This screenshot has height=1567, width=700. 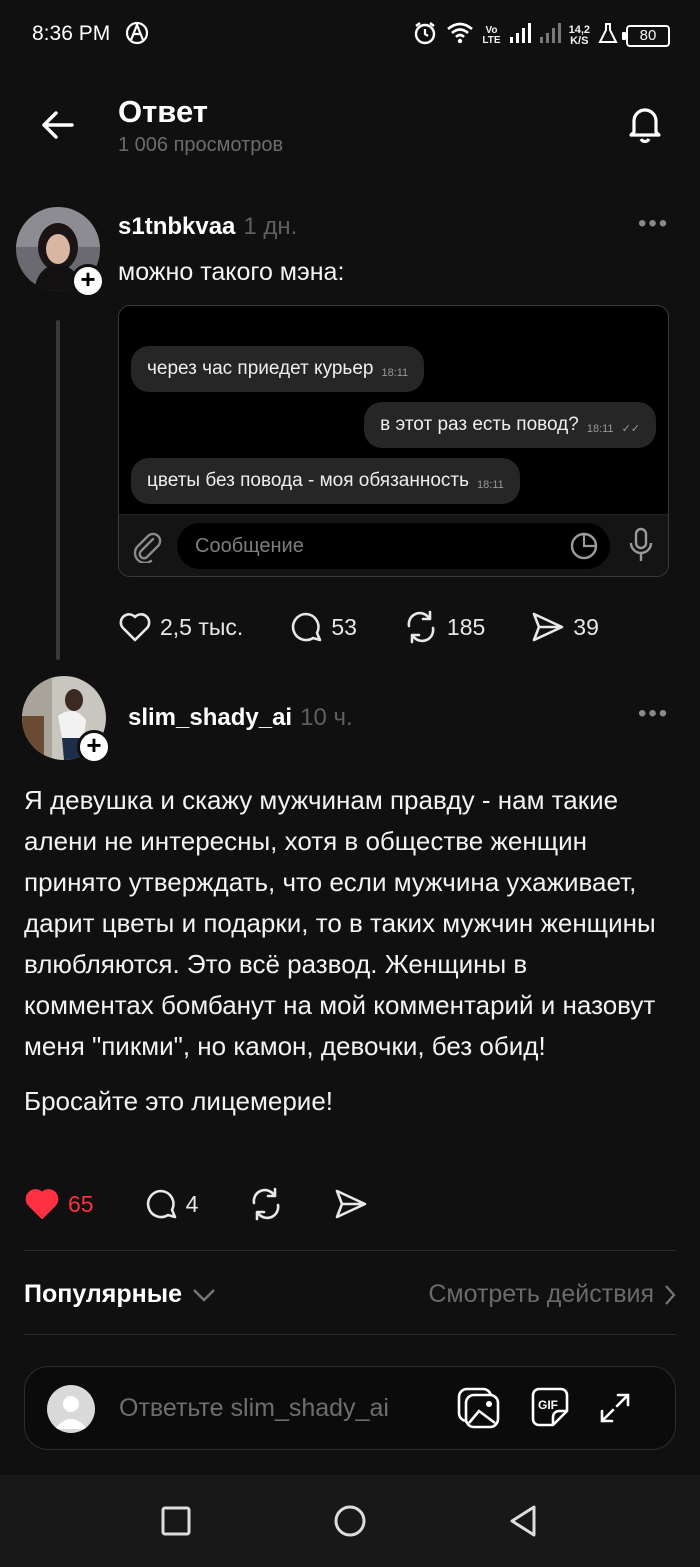 What do you see at coordinates (510, 425) in the screenshot?
I see `chat-message: в этот раз есть повод? 18:11 ✓✓` at bounding box center [510, 425].